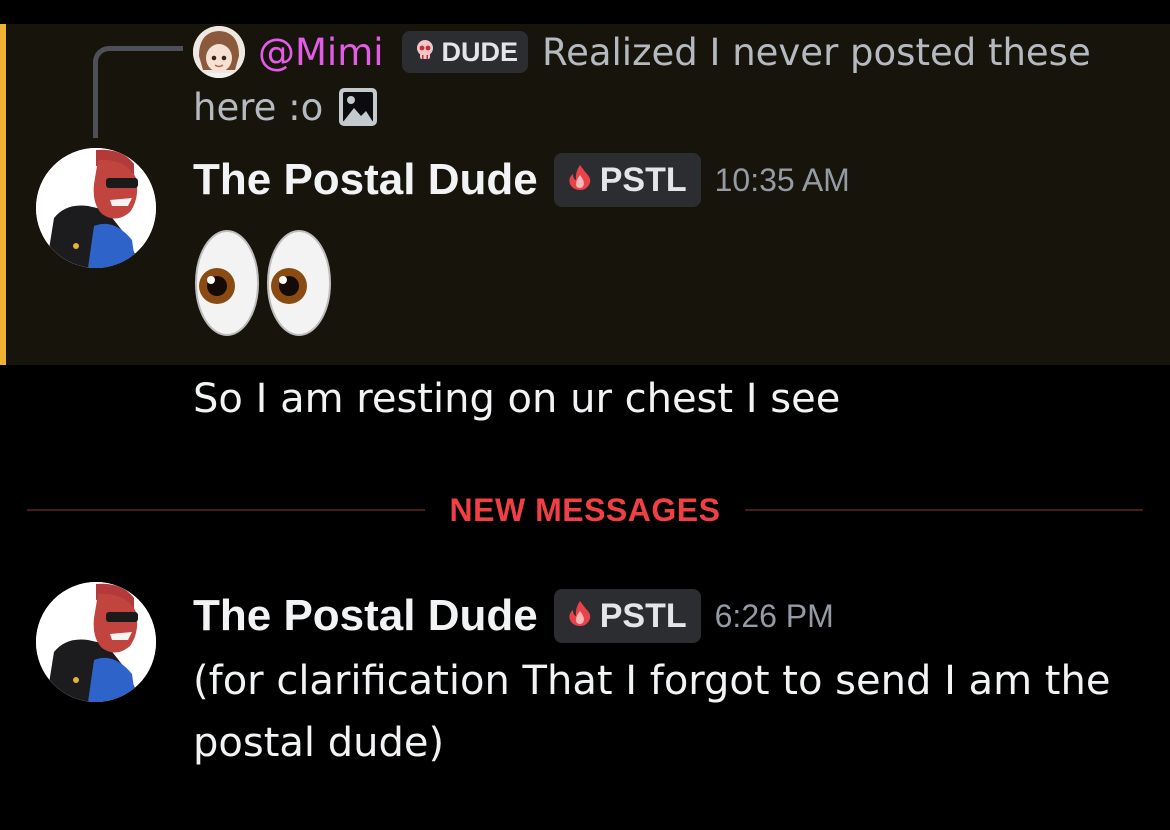 The width and height of the screenshot is (1170, 830). I want to click on timestamp: 10:35 AM, so click(782, 180).